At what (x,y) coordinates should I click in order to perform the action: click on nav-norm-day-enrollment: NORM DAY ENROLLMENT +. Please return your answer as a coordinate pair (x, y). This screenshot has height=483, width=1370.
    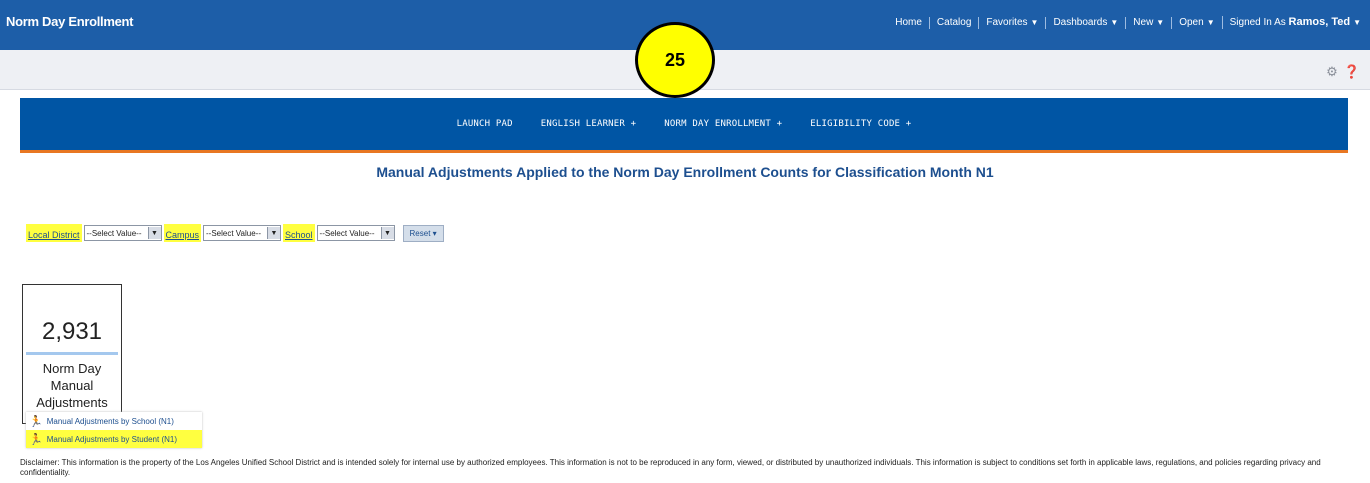
    Looking at the image, I should click on (723, 124).